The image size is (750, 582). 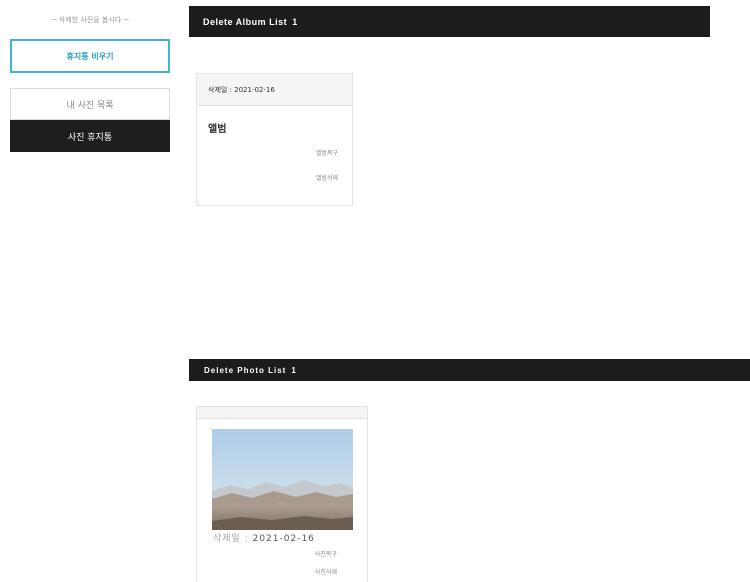 What do you see at coordinates (90, 136) in the screenshot?
I see `sidebar-item-photo-trash: 사진 휴지통` at bounding box center [90, 136].